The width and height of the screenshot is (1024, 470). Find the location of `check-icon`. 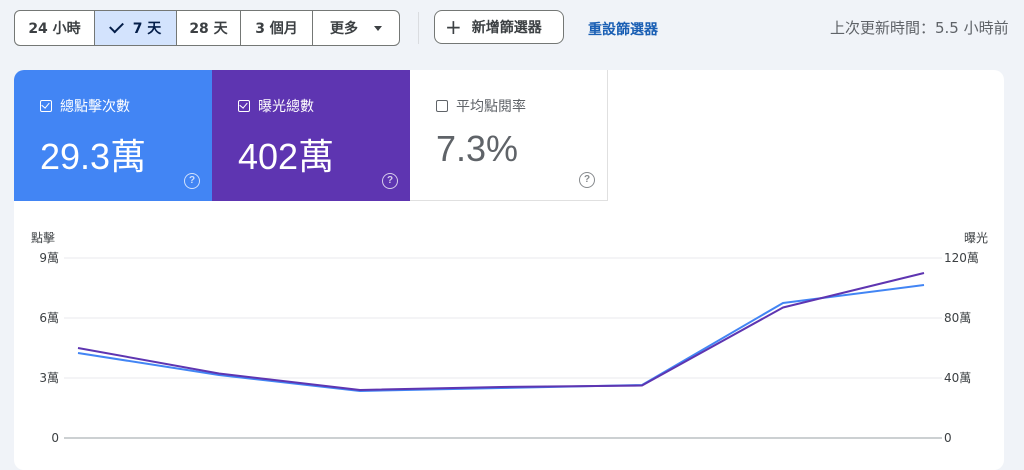

check-icon is located at coordinates (116, 26).